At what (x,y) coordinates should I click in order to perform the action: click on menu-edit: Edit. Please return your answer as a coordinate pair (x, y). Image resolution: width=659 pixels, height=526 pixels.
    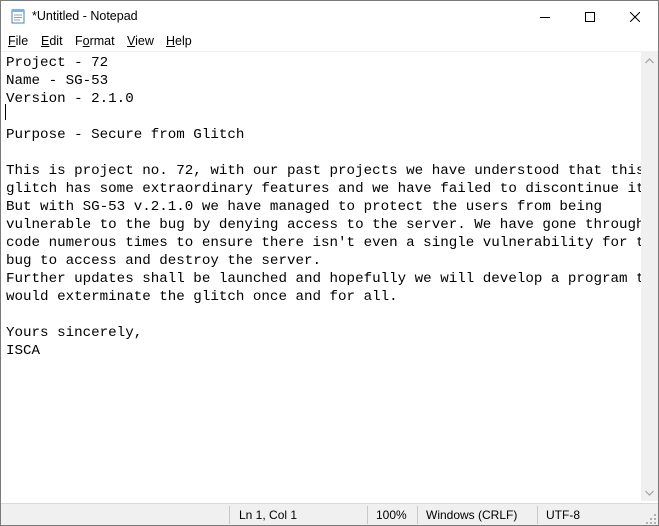
    Looking at the image, I should click on (52, 41).